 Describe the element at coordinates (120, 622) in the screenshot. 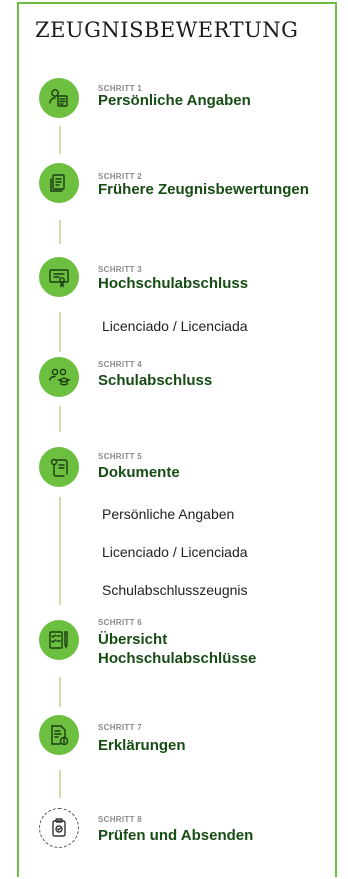

I see `step-kicker: SCHRITT 6` at that location.